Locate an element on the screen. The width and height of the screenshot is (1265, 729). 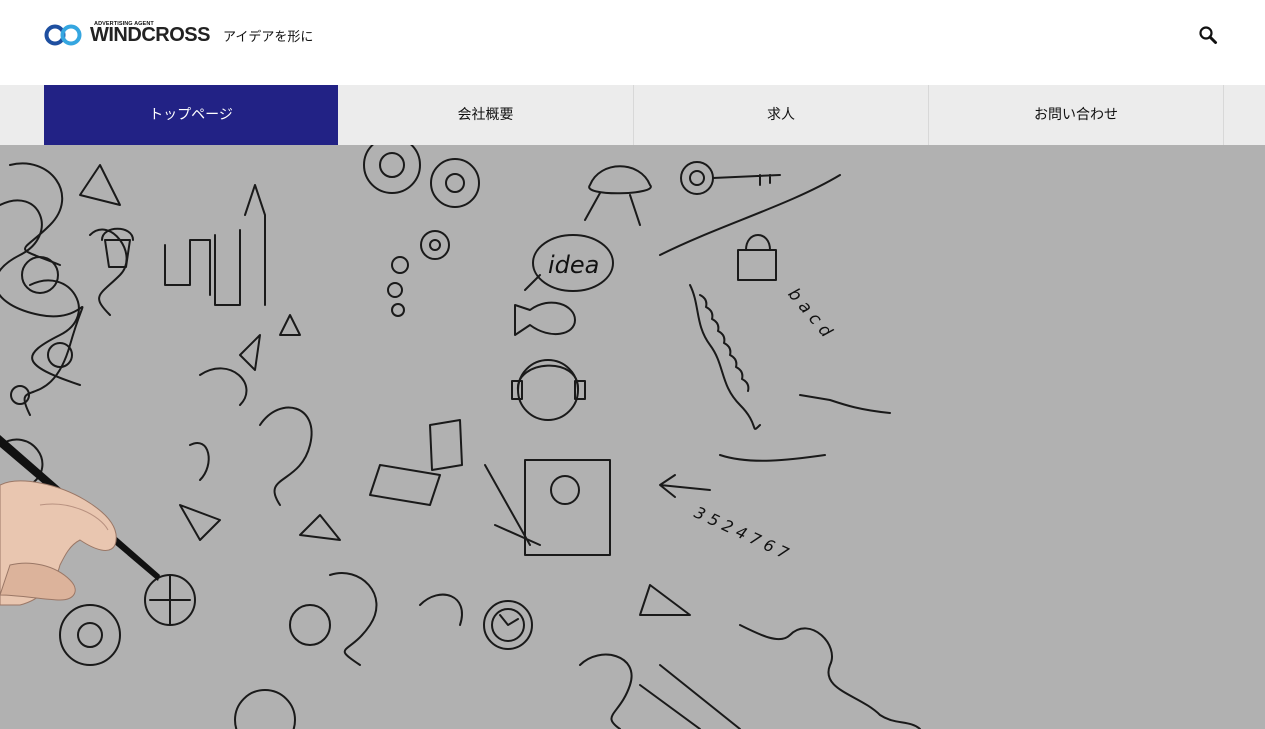
nav-item-label: 会社概要 is located at coordinates (485, 115).